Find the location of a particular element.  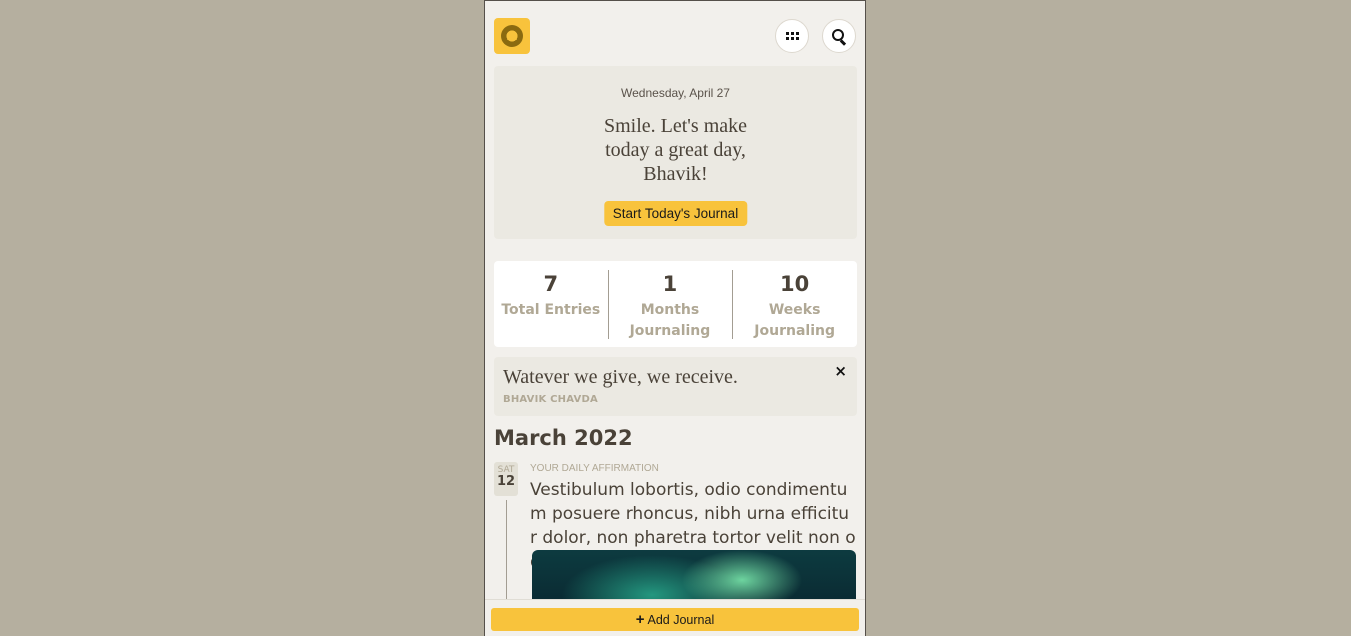

current-date: Wednesday, April 27 is located at coordinates (675, 93).